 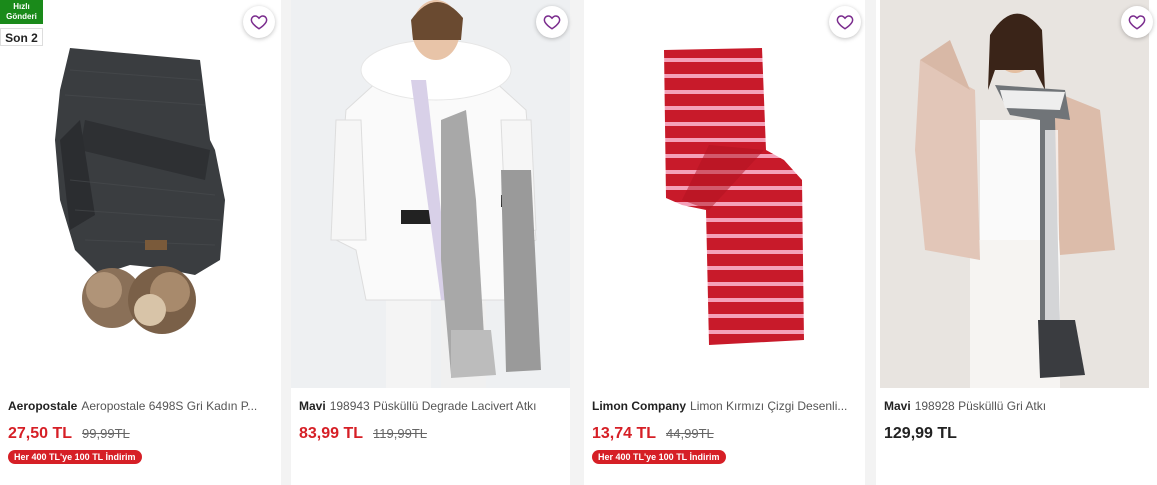 I want to click on current-price: 129,99 TL, so click(x=920, y=433).